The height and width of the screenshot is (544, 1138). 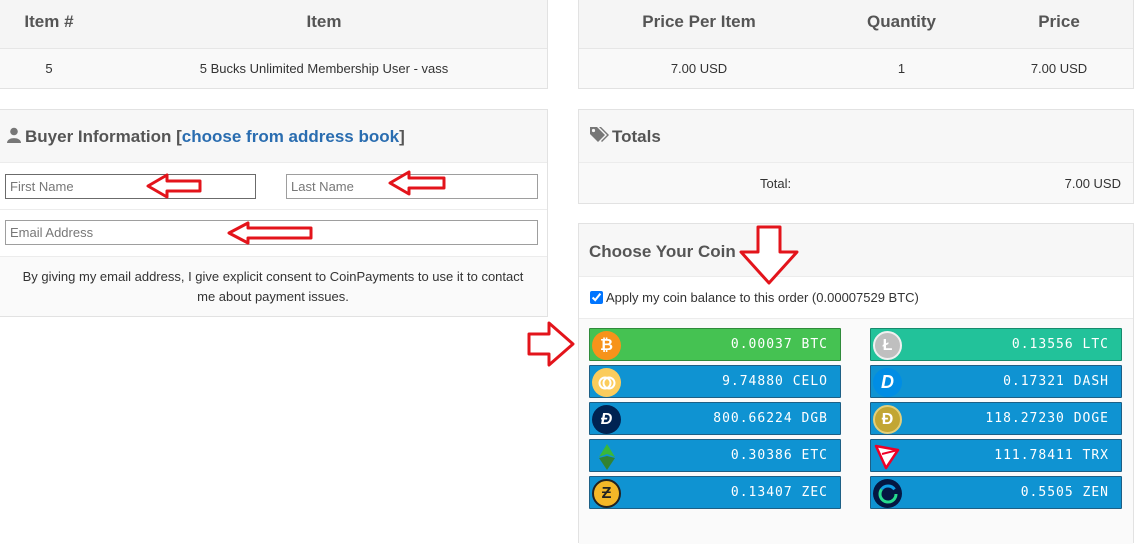 I want to click on litecoin-icon: Ł, so click(x=887, y=345).